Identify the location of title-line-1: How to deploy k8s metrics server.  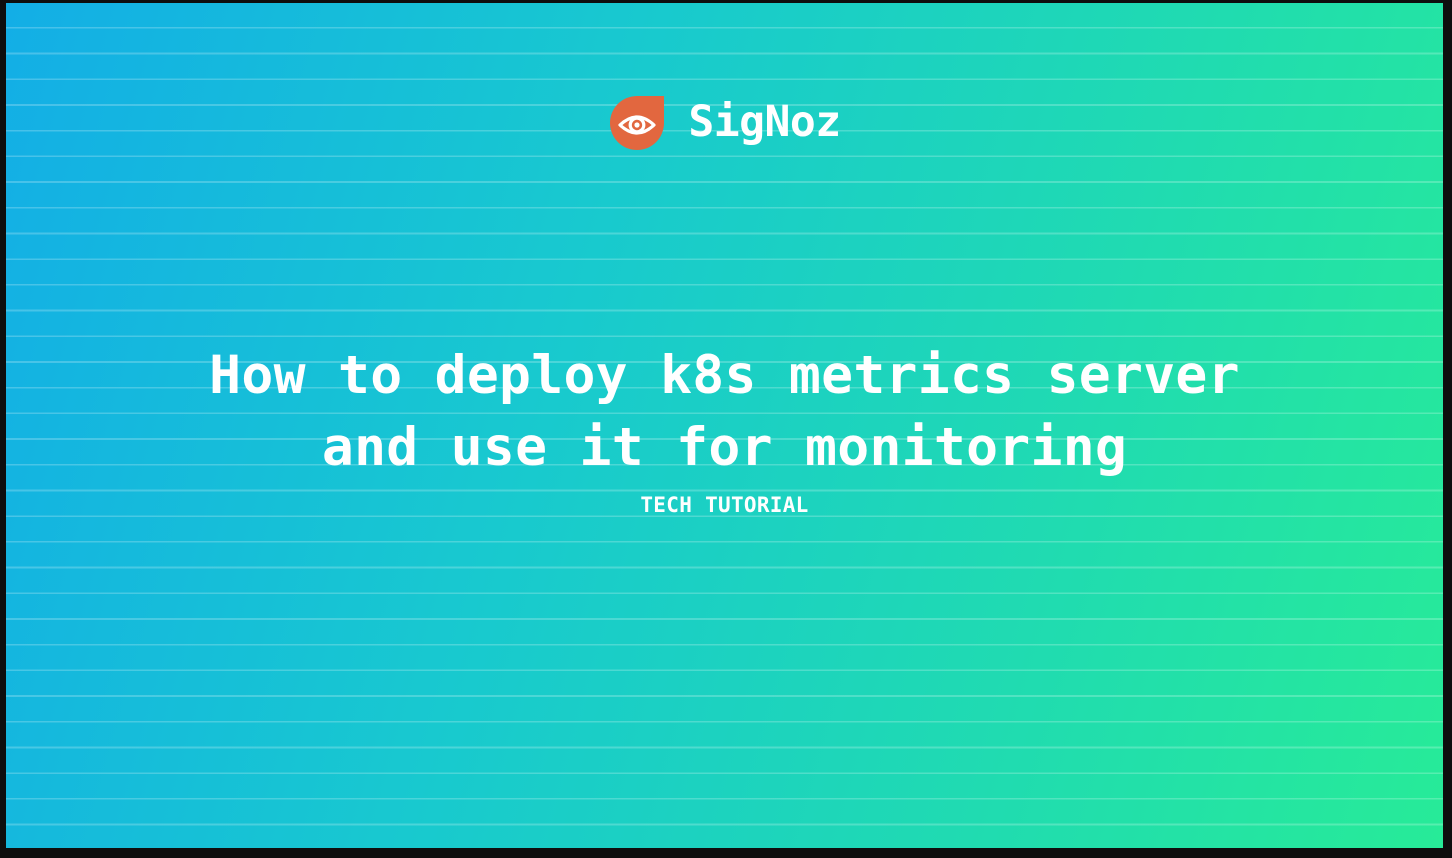
(724, 375).